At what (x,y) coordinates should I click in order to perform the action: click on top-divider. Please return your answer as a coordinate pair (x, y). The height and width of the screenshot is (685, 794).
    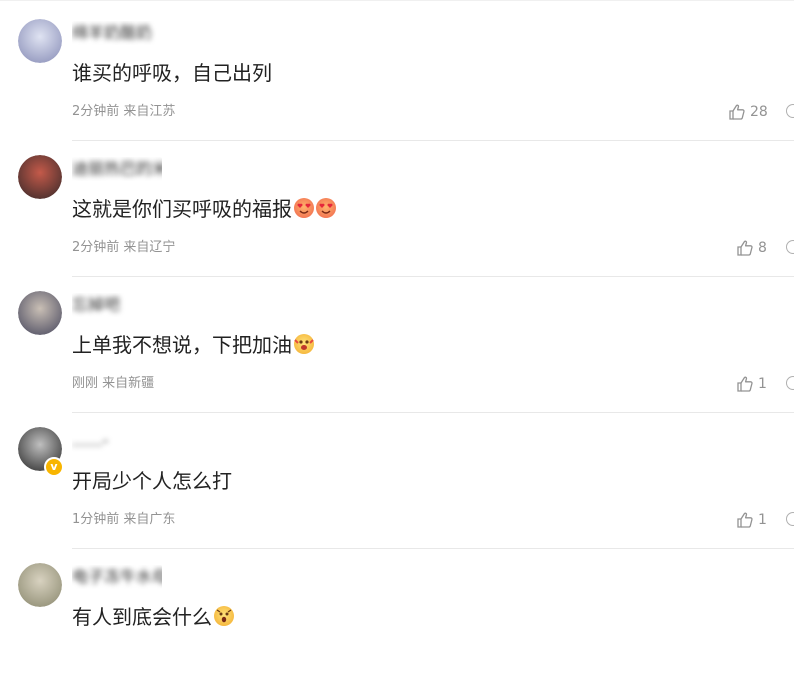
    Looking at the image, I should click on (397, 0).